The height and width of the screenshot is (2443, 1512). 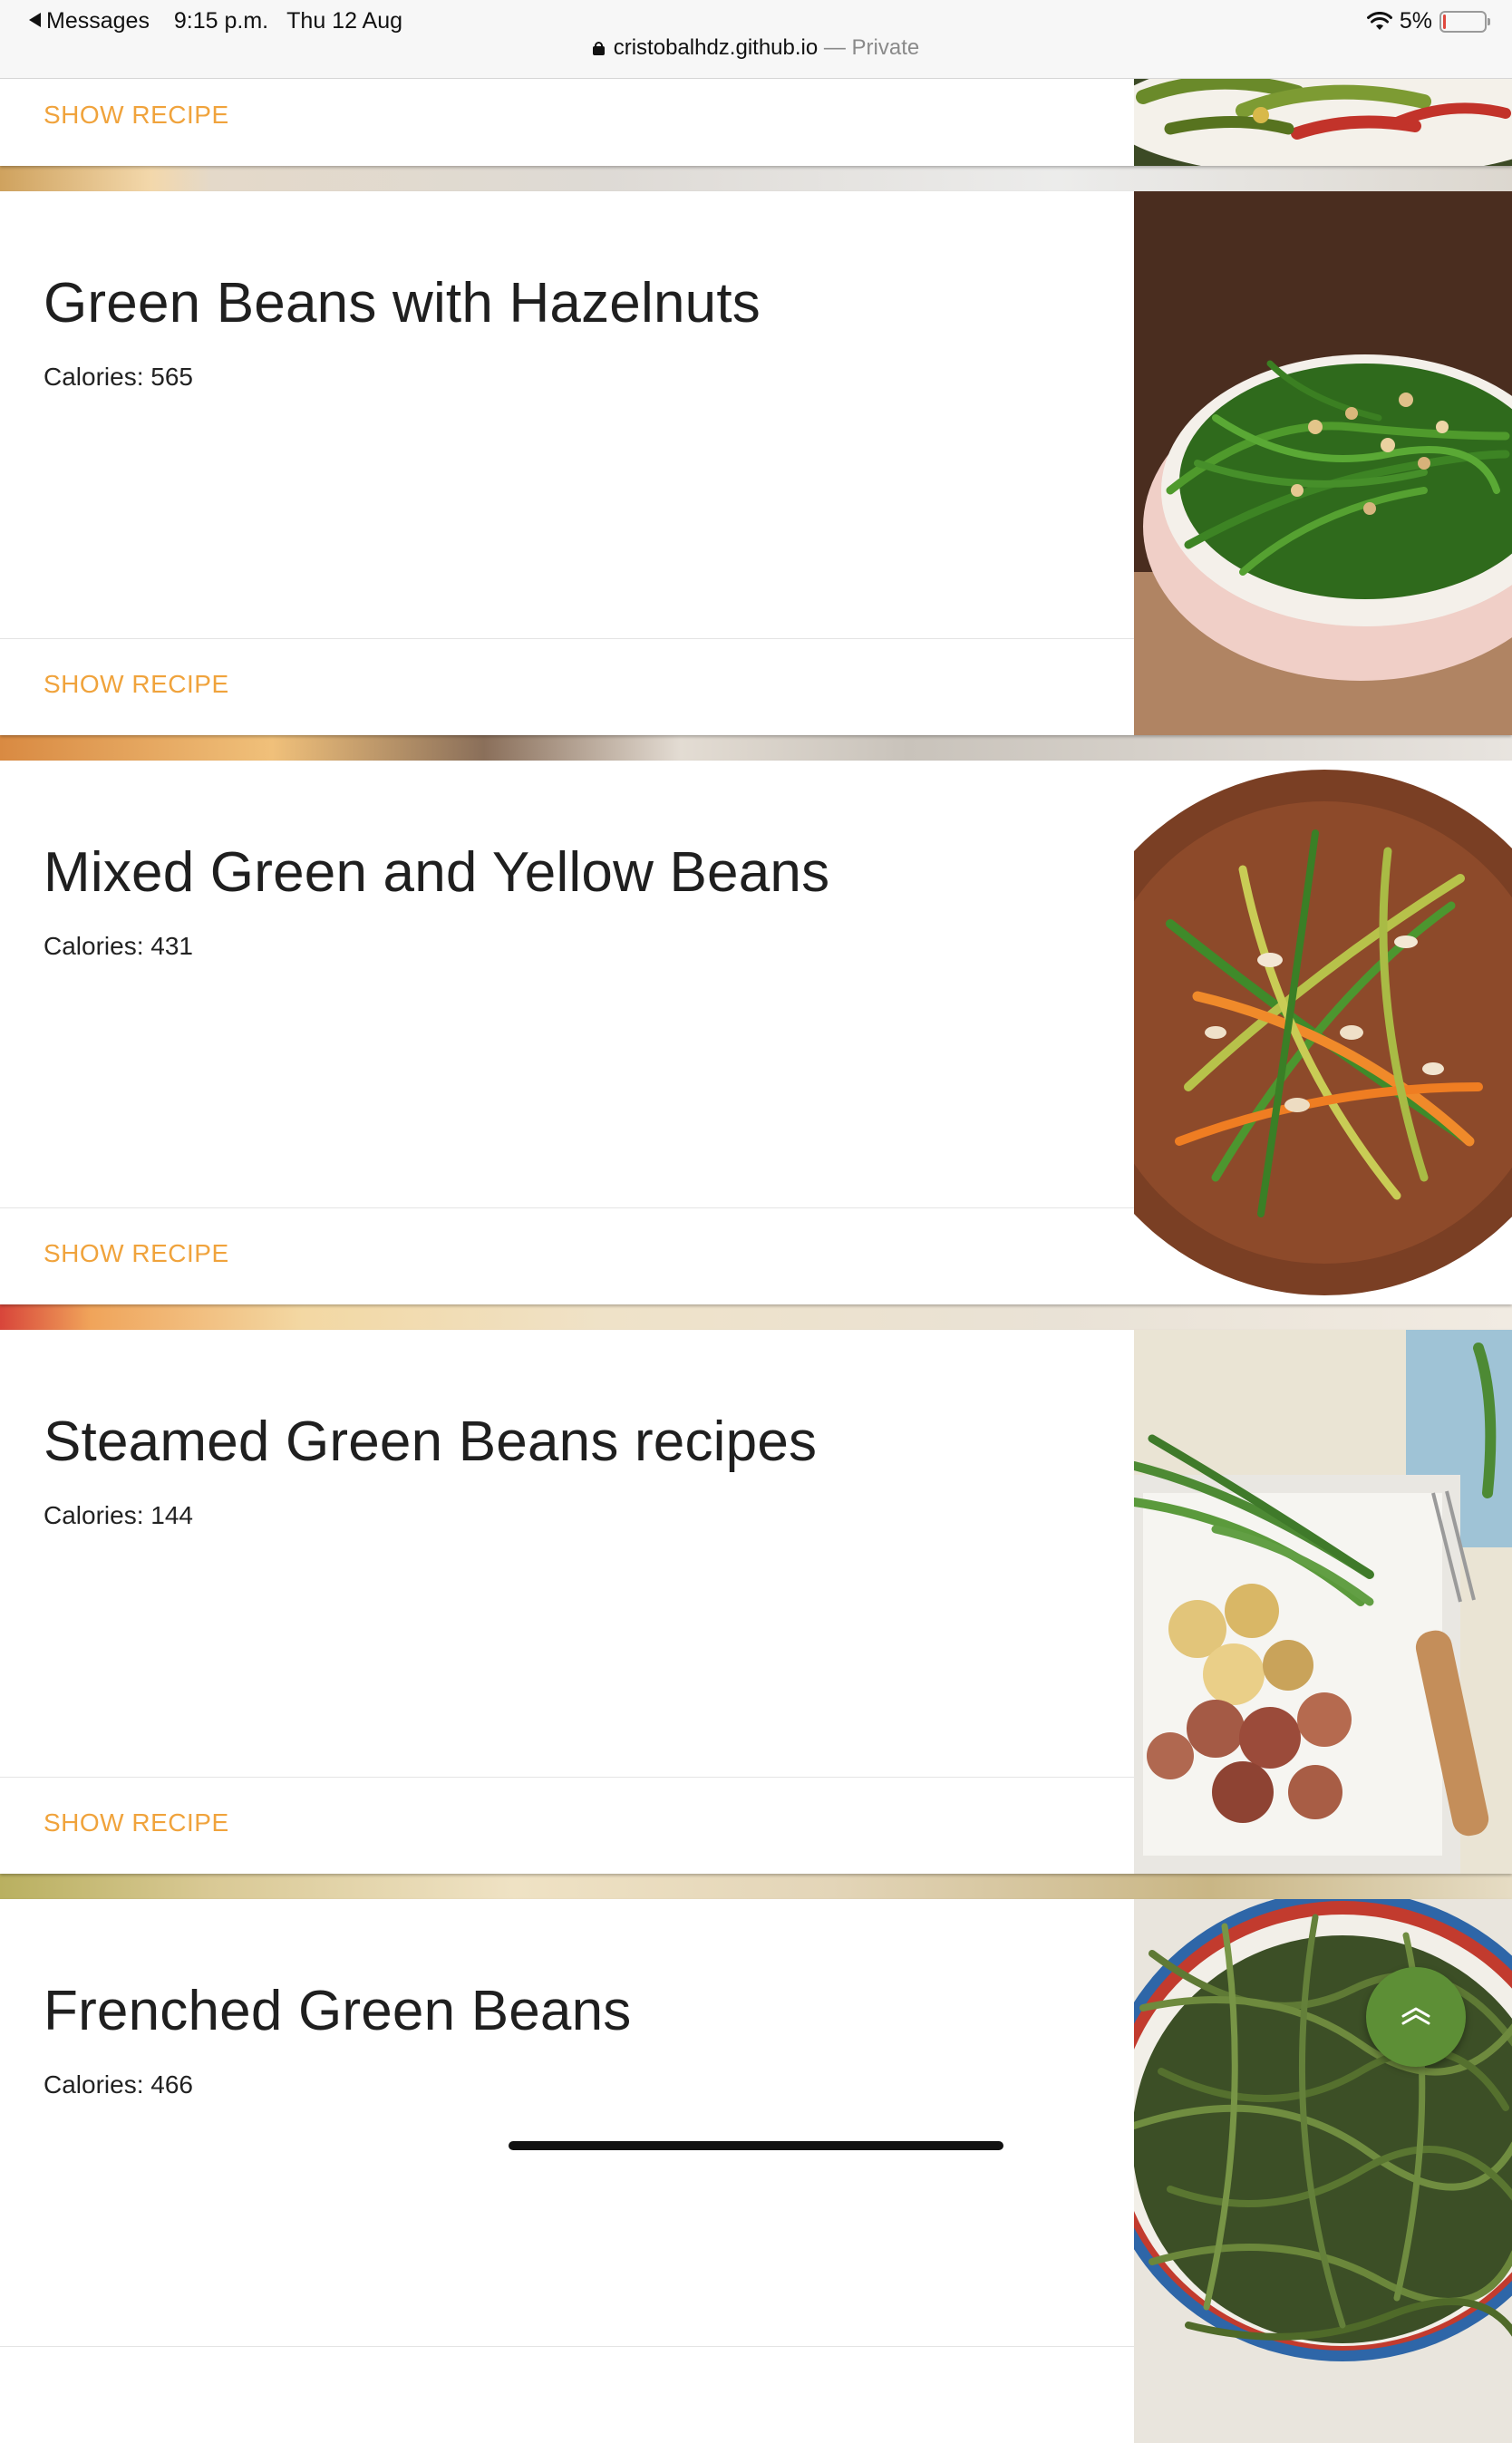 What do you see at coordinates (119, 2084) in the screenshot?
I see `recipe-calories: Calories: 466` at bounding box center [119, 2084].